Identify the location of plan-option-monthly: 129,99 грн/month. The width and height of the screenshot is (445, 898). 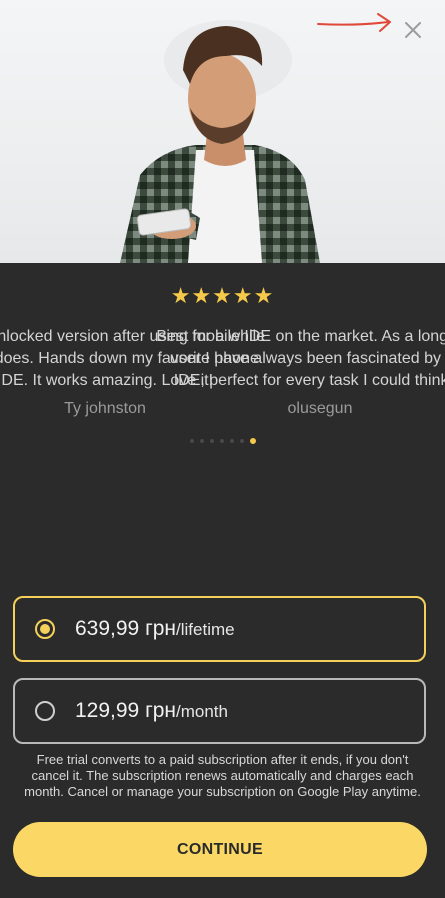
(219, 711).